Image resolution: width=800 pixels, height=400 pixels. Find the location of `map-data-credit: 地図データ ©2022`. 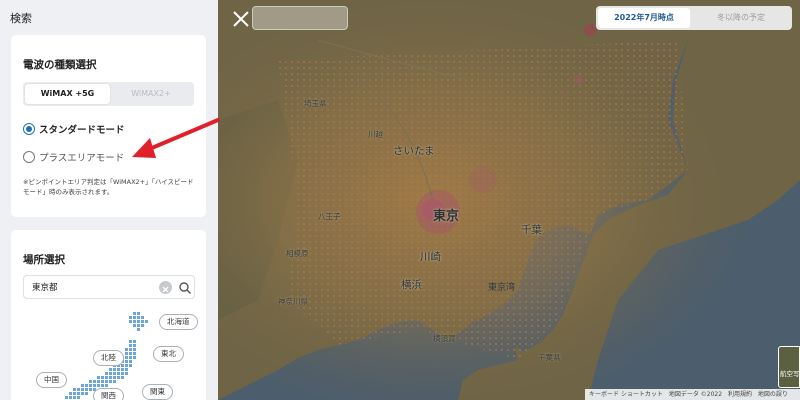

map-data-credit: 地図データ ©2022 is located at coordinates (695, 394).